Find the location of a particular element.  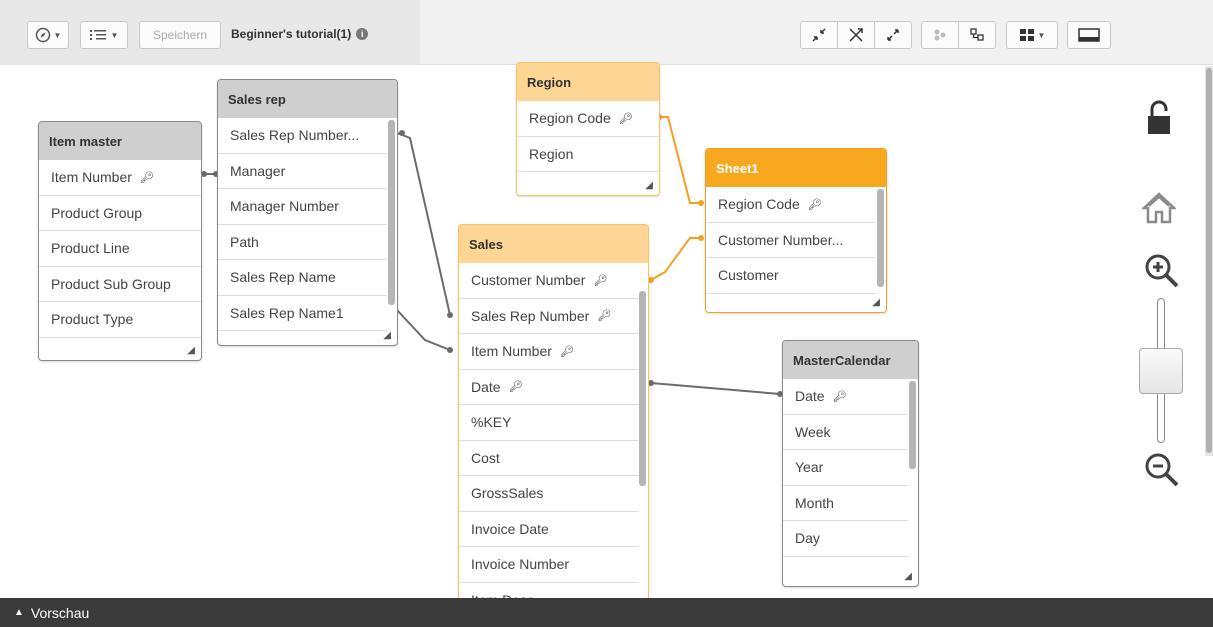

field-row: Manager Number is located at coordinates (302, 207).